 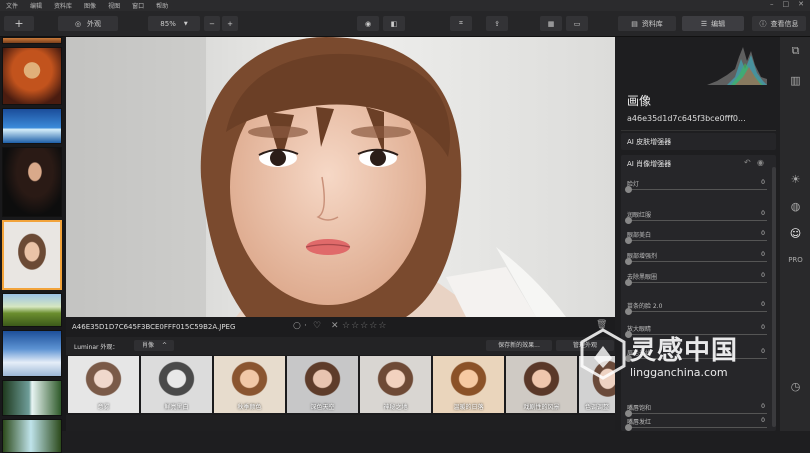 What do you see at coordinates (795, 179) in the screenshot?
I see `sun-icon: ☀` at bounding box center [795, 179].